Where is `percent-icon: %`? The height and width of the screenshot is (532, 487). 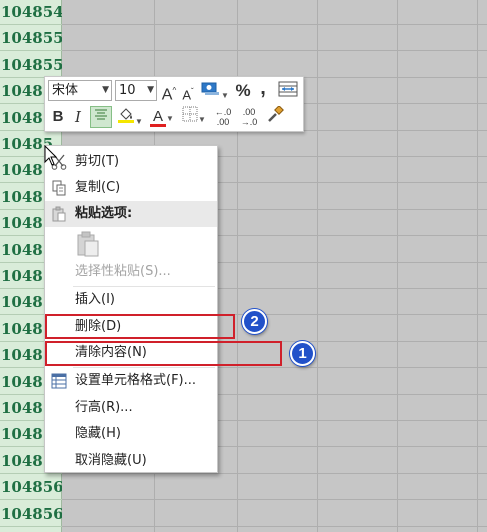
percent-icon: % is located at coordinates (243, 90).